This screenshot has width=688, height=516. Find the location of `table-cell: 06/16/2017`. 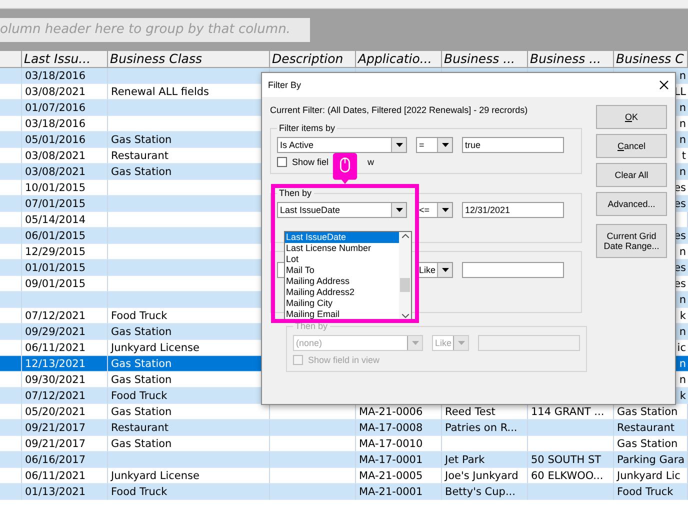

table-cell: 06/16/2017 is located at coordinates (55, 460).